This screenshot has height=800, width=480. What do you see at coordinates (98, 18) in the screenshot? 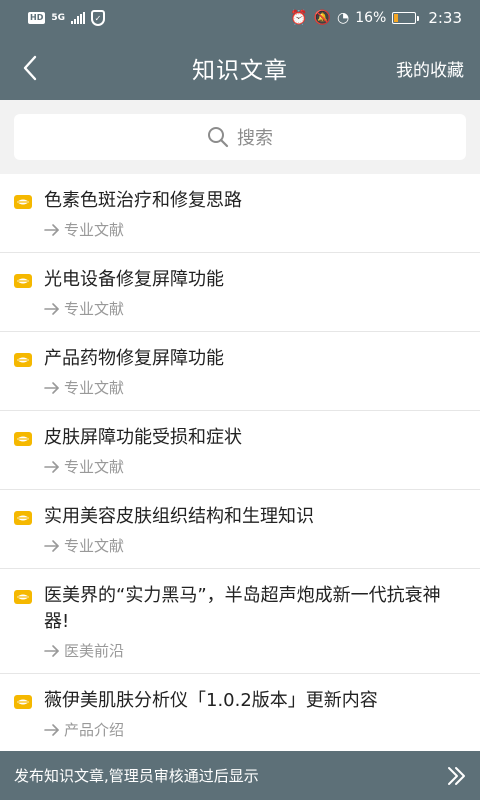
I see `shield-icon: ✓` at bounding box center [98, 18].